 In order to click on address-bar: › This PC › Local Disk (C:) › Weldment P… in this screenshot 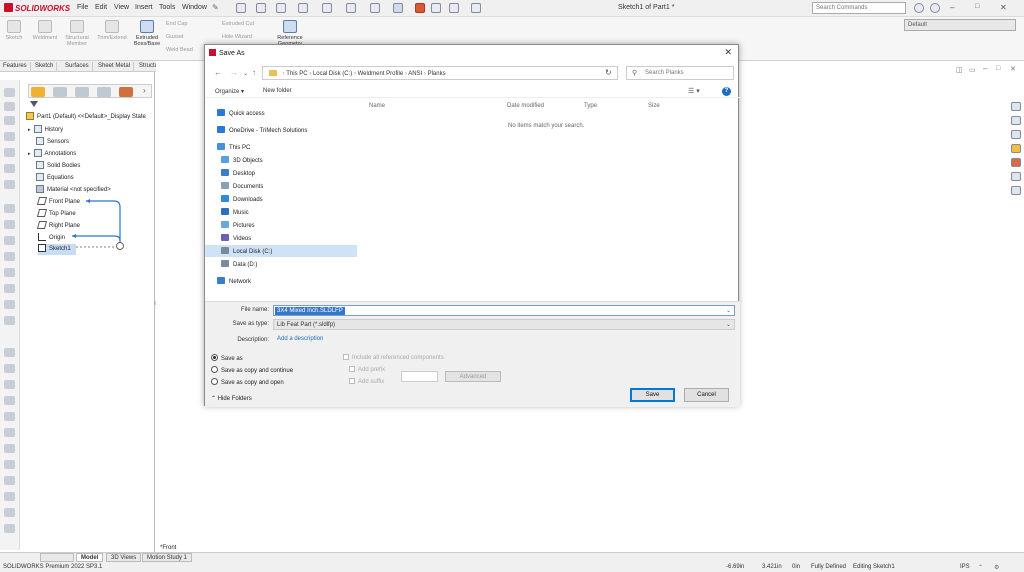, I will do `click(440, 73)`.